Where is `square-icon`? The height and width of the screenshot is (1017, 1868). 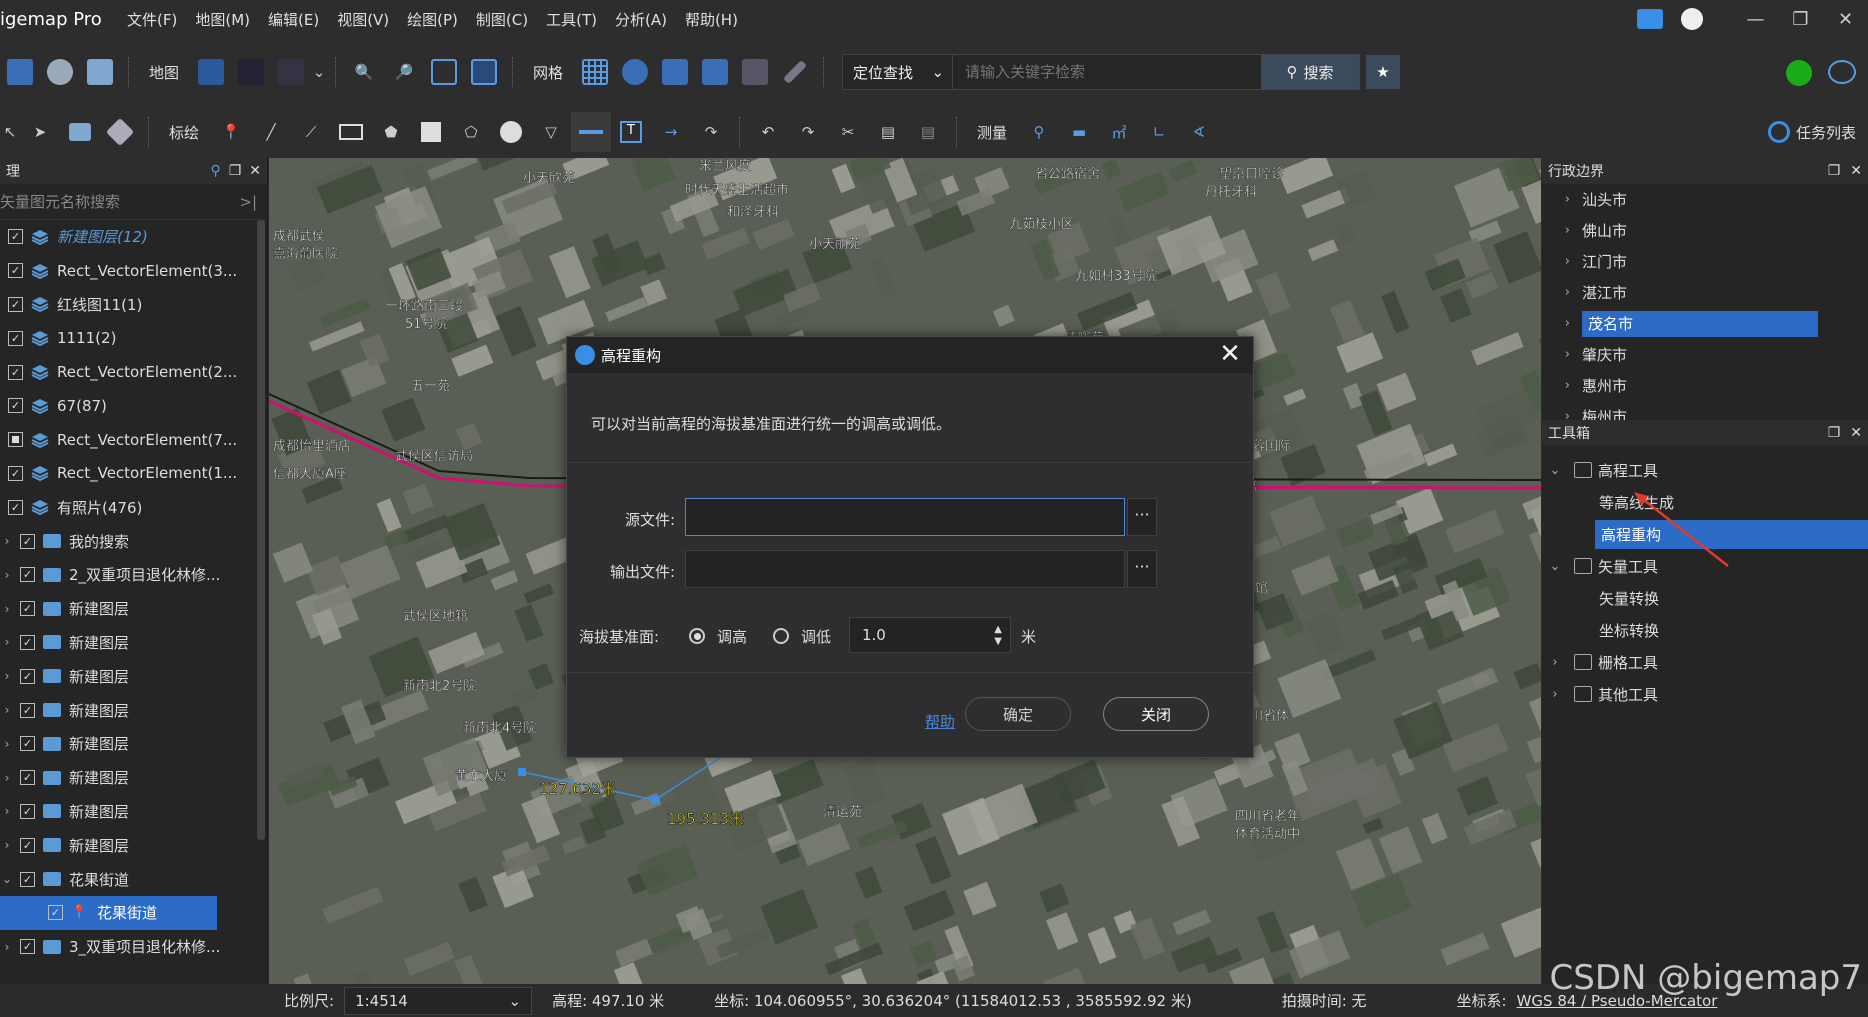
square-icon is located at coordinates (431, 132).